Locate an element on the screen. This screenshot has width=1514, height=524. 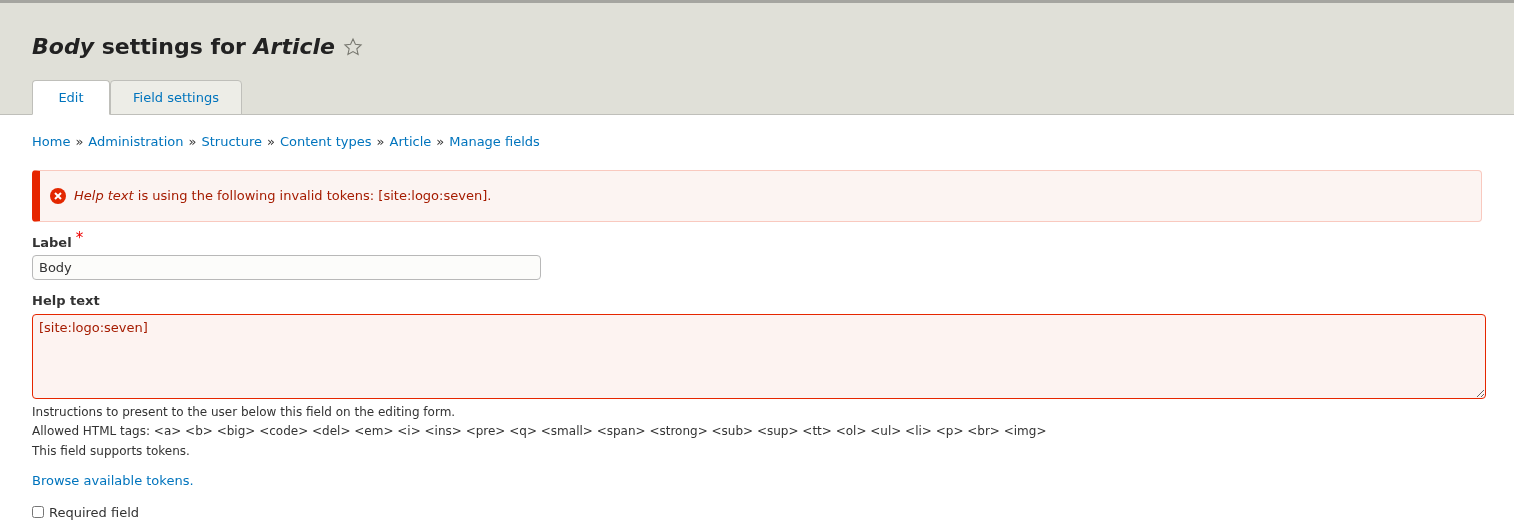
breadcrumb-link: Home is located at coordinates (51, 142).